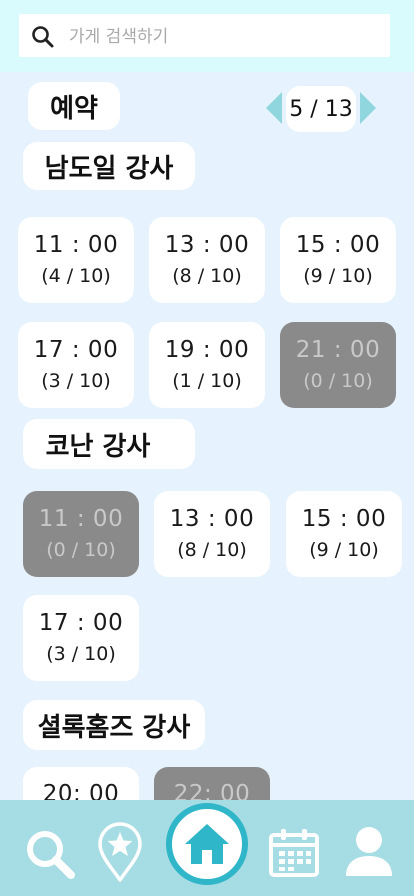  I want to click on search-box, so click(204, 36).